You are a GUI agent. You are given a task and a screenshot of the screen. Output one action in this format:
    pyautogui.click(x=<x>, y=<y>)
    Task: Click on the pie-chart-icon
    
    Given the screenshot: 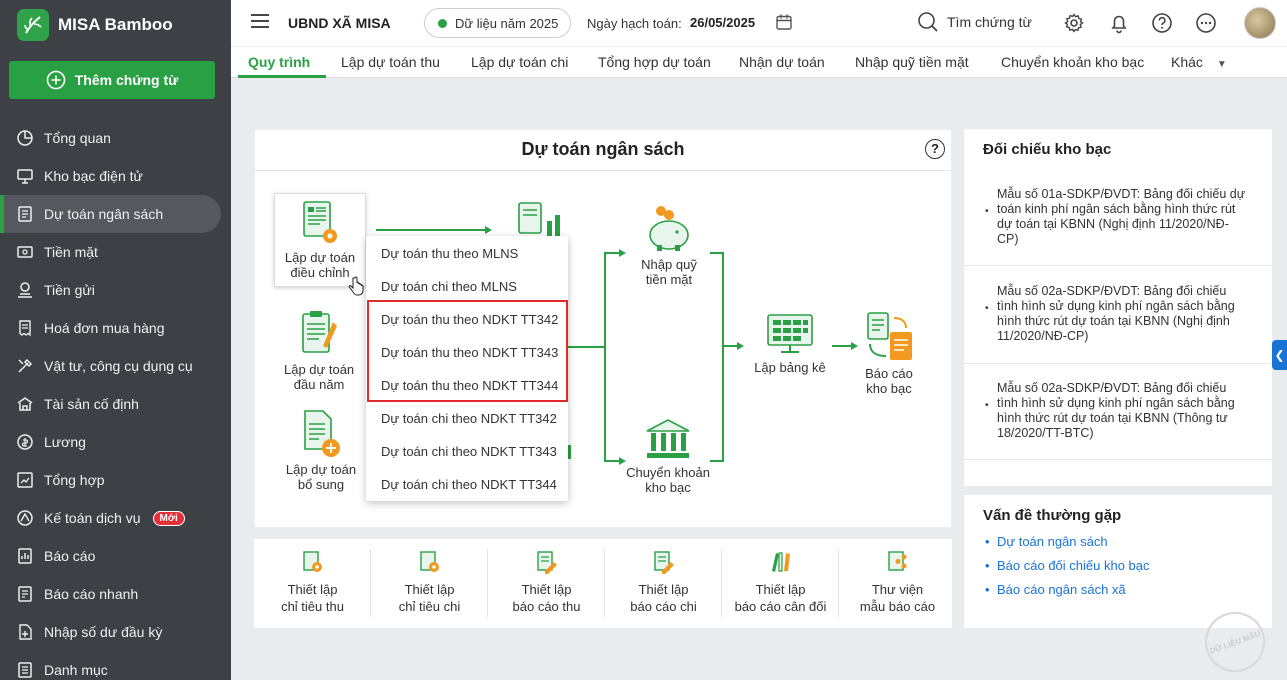 What is the action you would take?
    pyautogui.click(x=25, y=138)
    